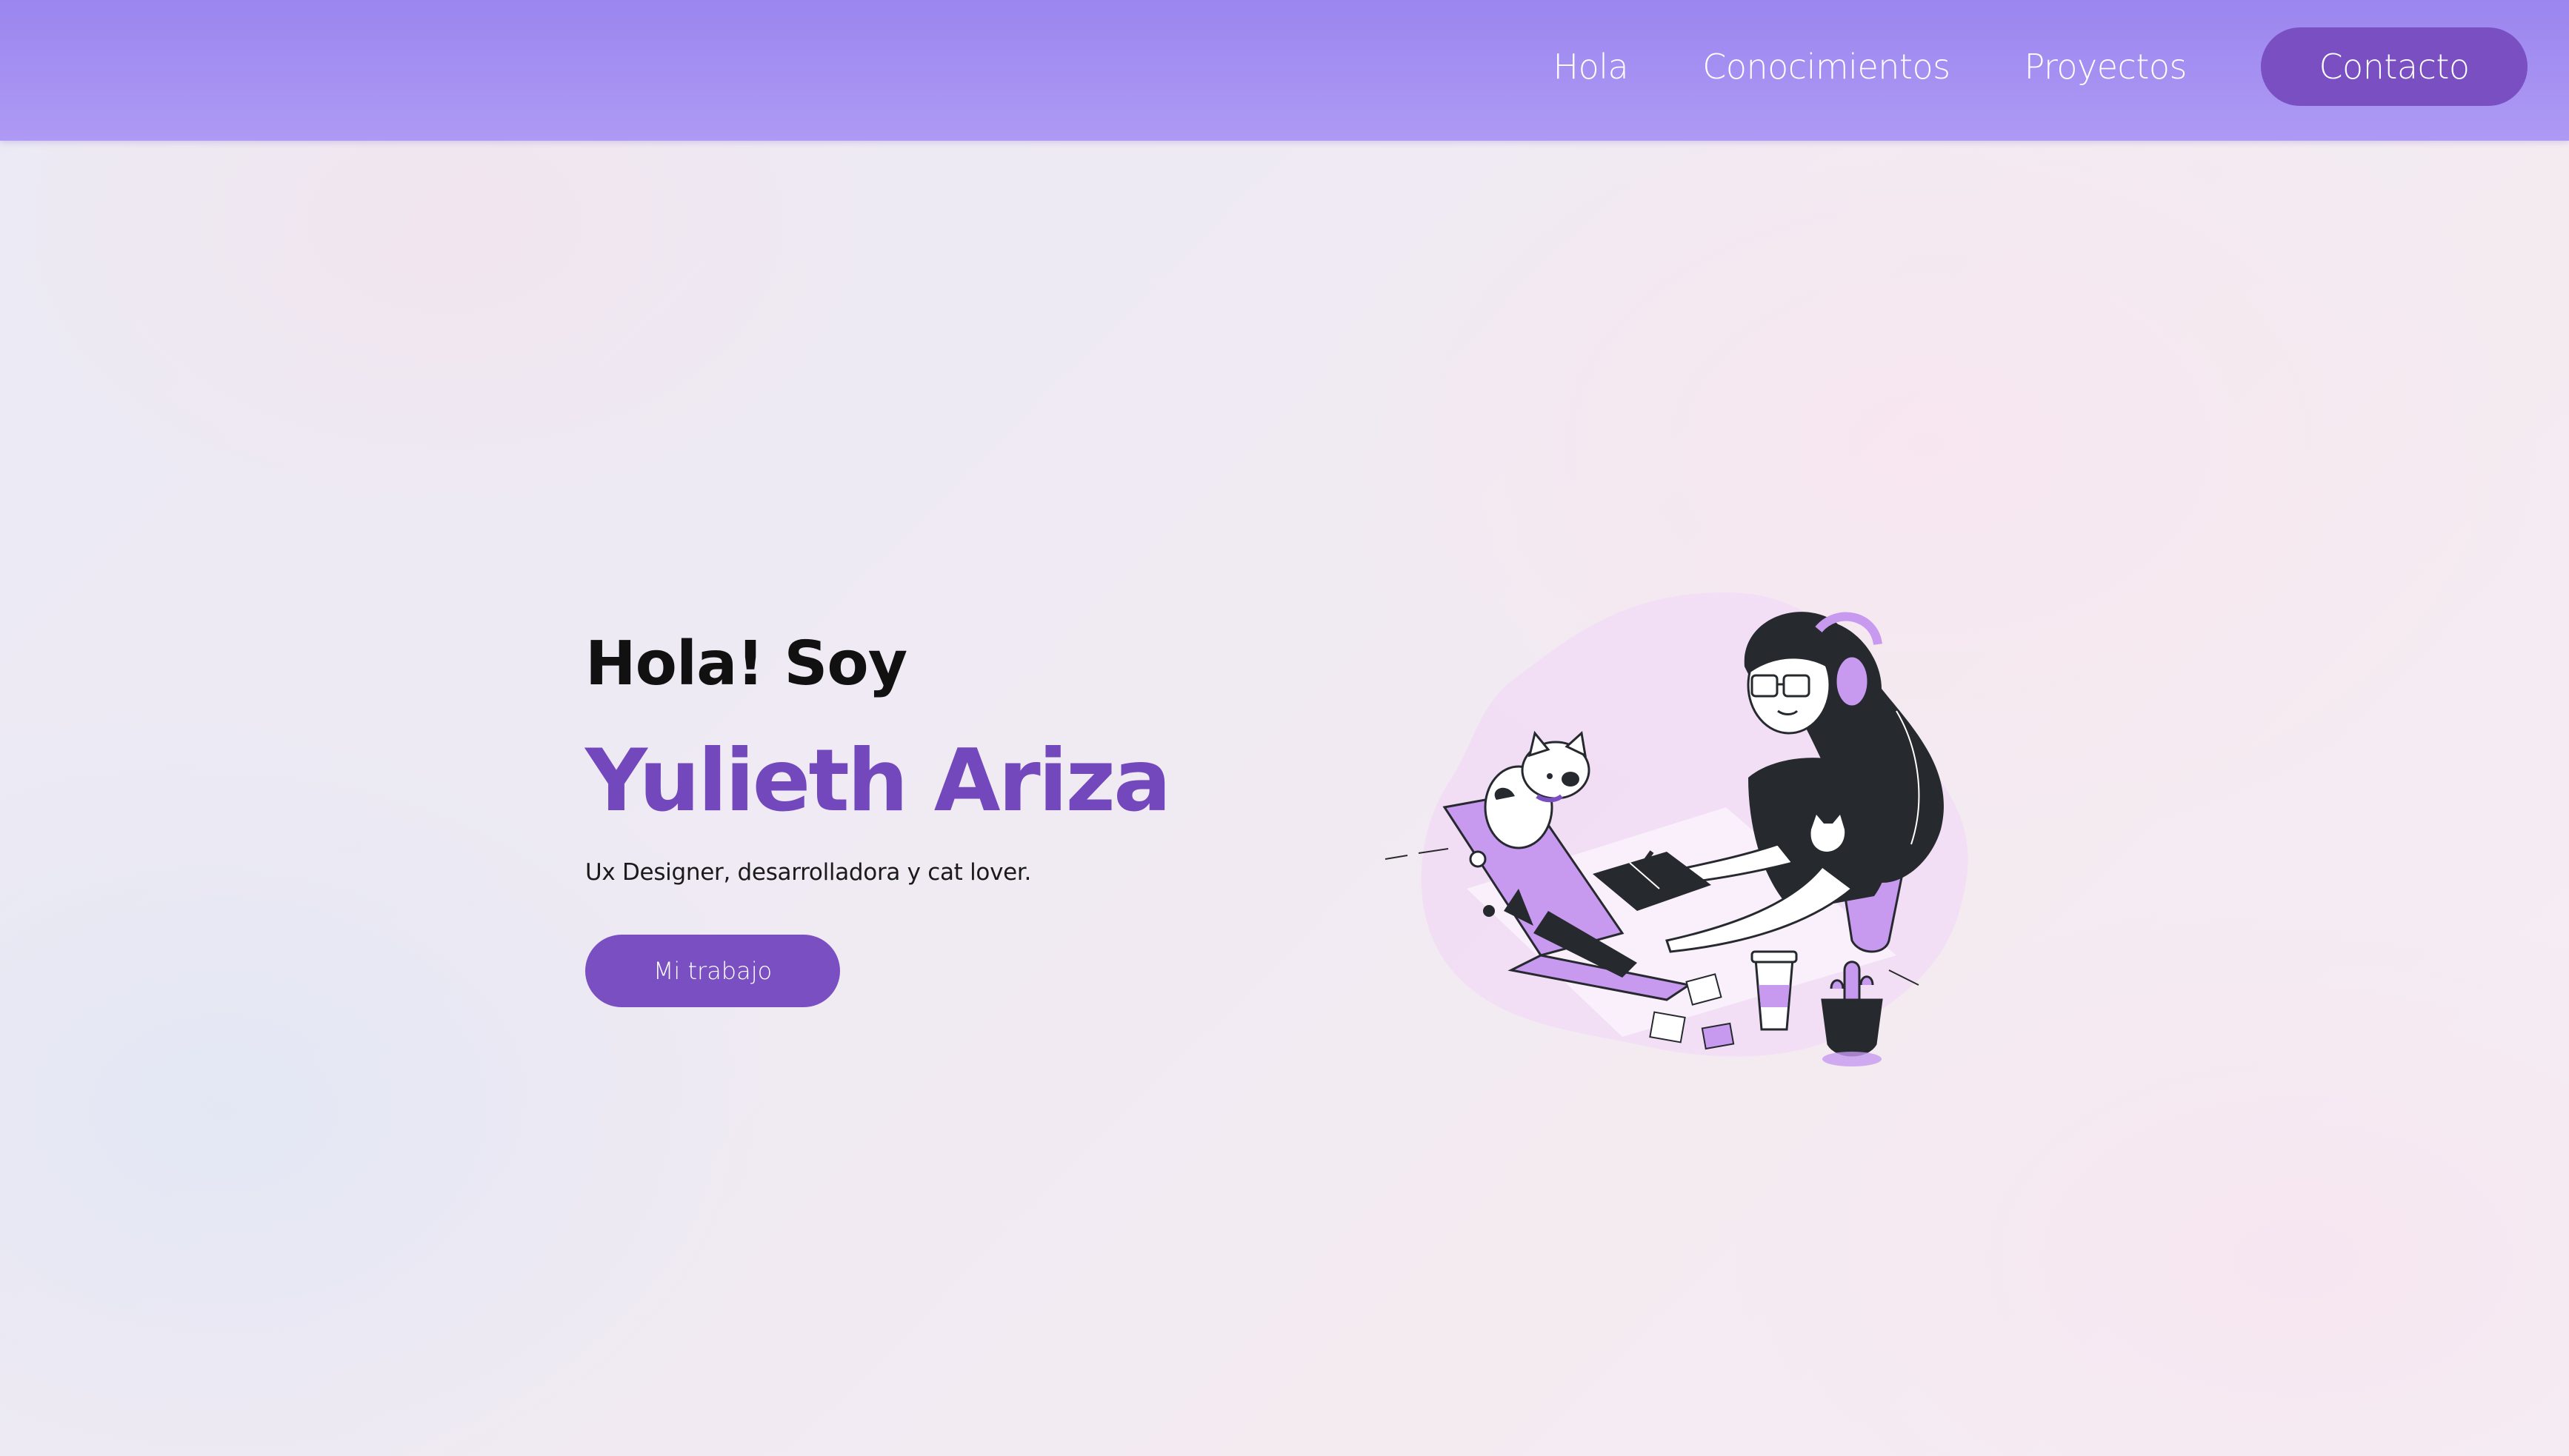  I want to click on nav-link-proyectos: Proyectos, so click(2106, 67).